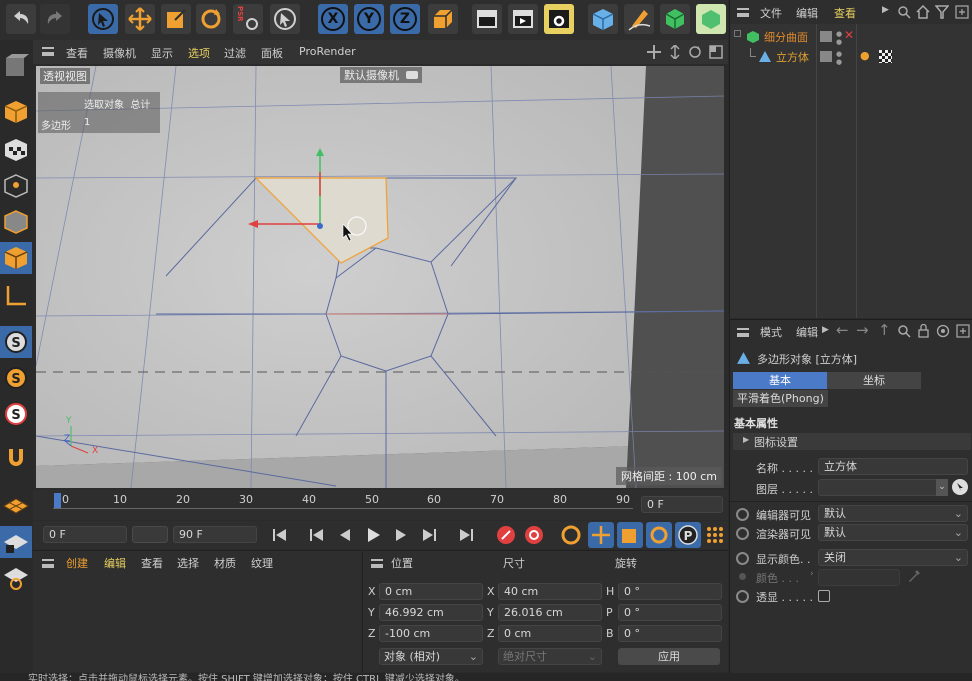  Describe the element at coordinates (682, 504) in the screenshot. I see `current-frame-field: 0 F` at that location.